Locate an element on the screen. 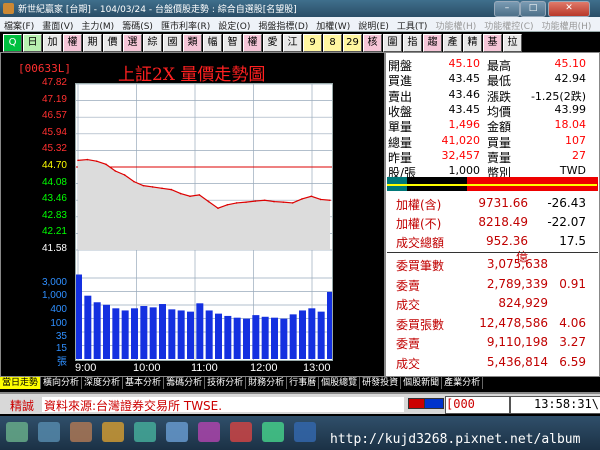  menu-item: 功能權(H) is located at coordinates (455, 24).